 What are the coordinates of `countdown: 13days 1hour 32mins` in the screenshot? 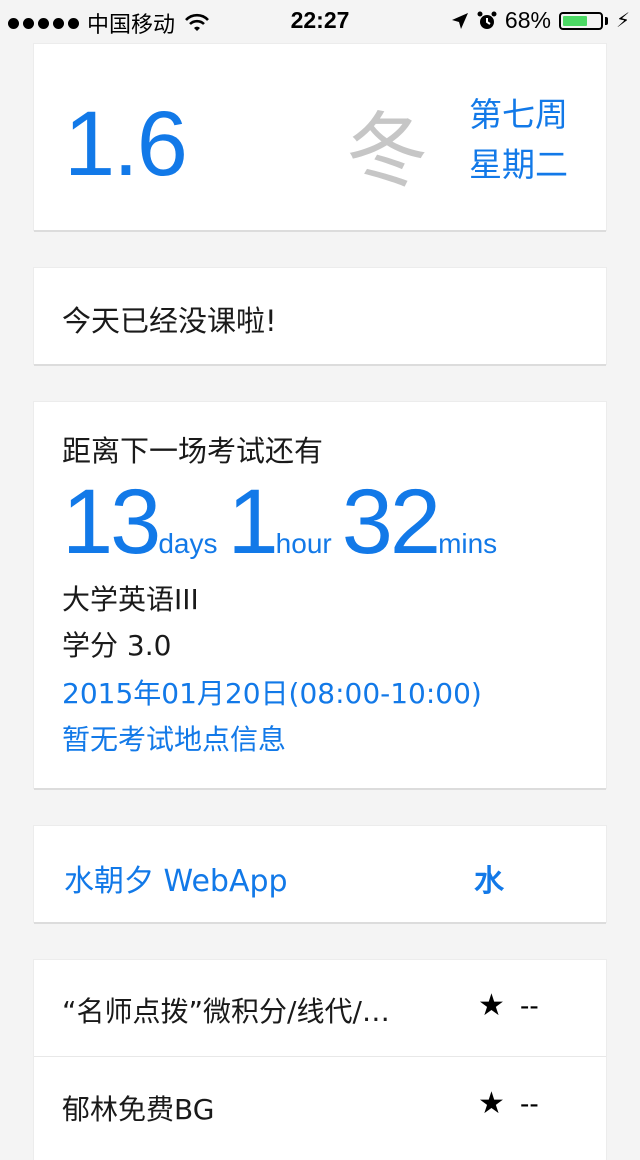 It's located at (284, 522).